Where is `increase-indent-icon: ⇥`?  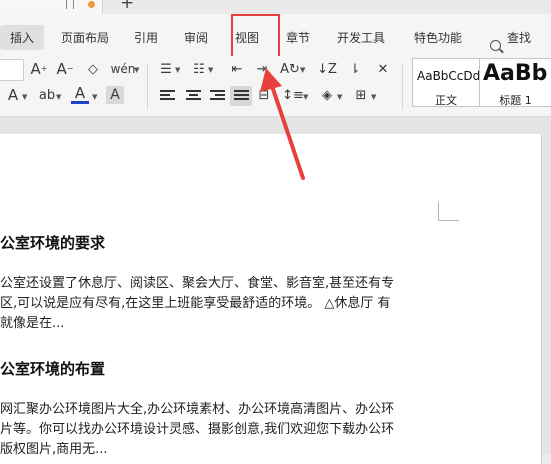 increase-indent-icon: ⇥ is located at coordinates (262, 69).